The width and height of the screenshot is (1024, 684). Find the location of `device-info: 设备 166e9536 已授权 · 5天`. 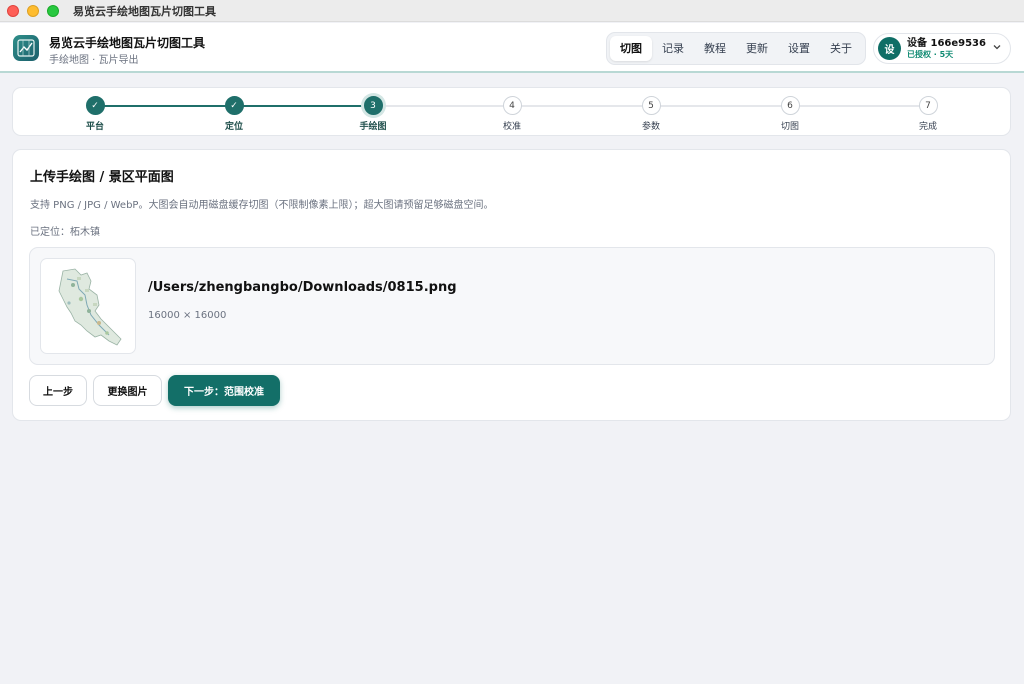

device-info: 设备 166e9536 已授权 · 5天 is located at coordinates (946, 49).